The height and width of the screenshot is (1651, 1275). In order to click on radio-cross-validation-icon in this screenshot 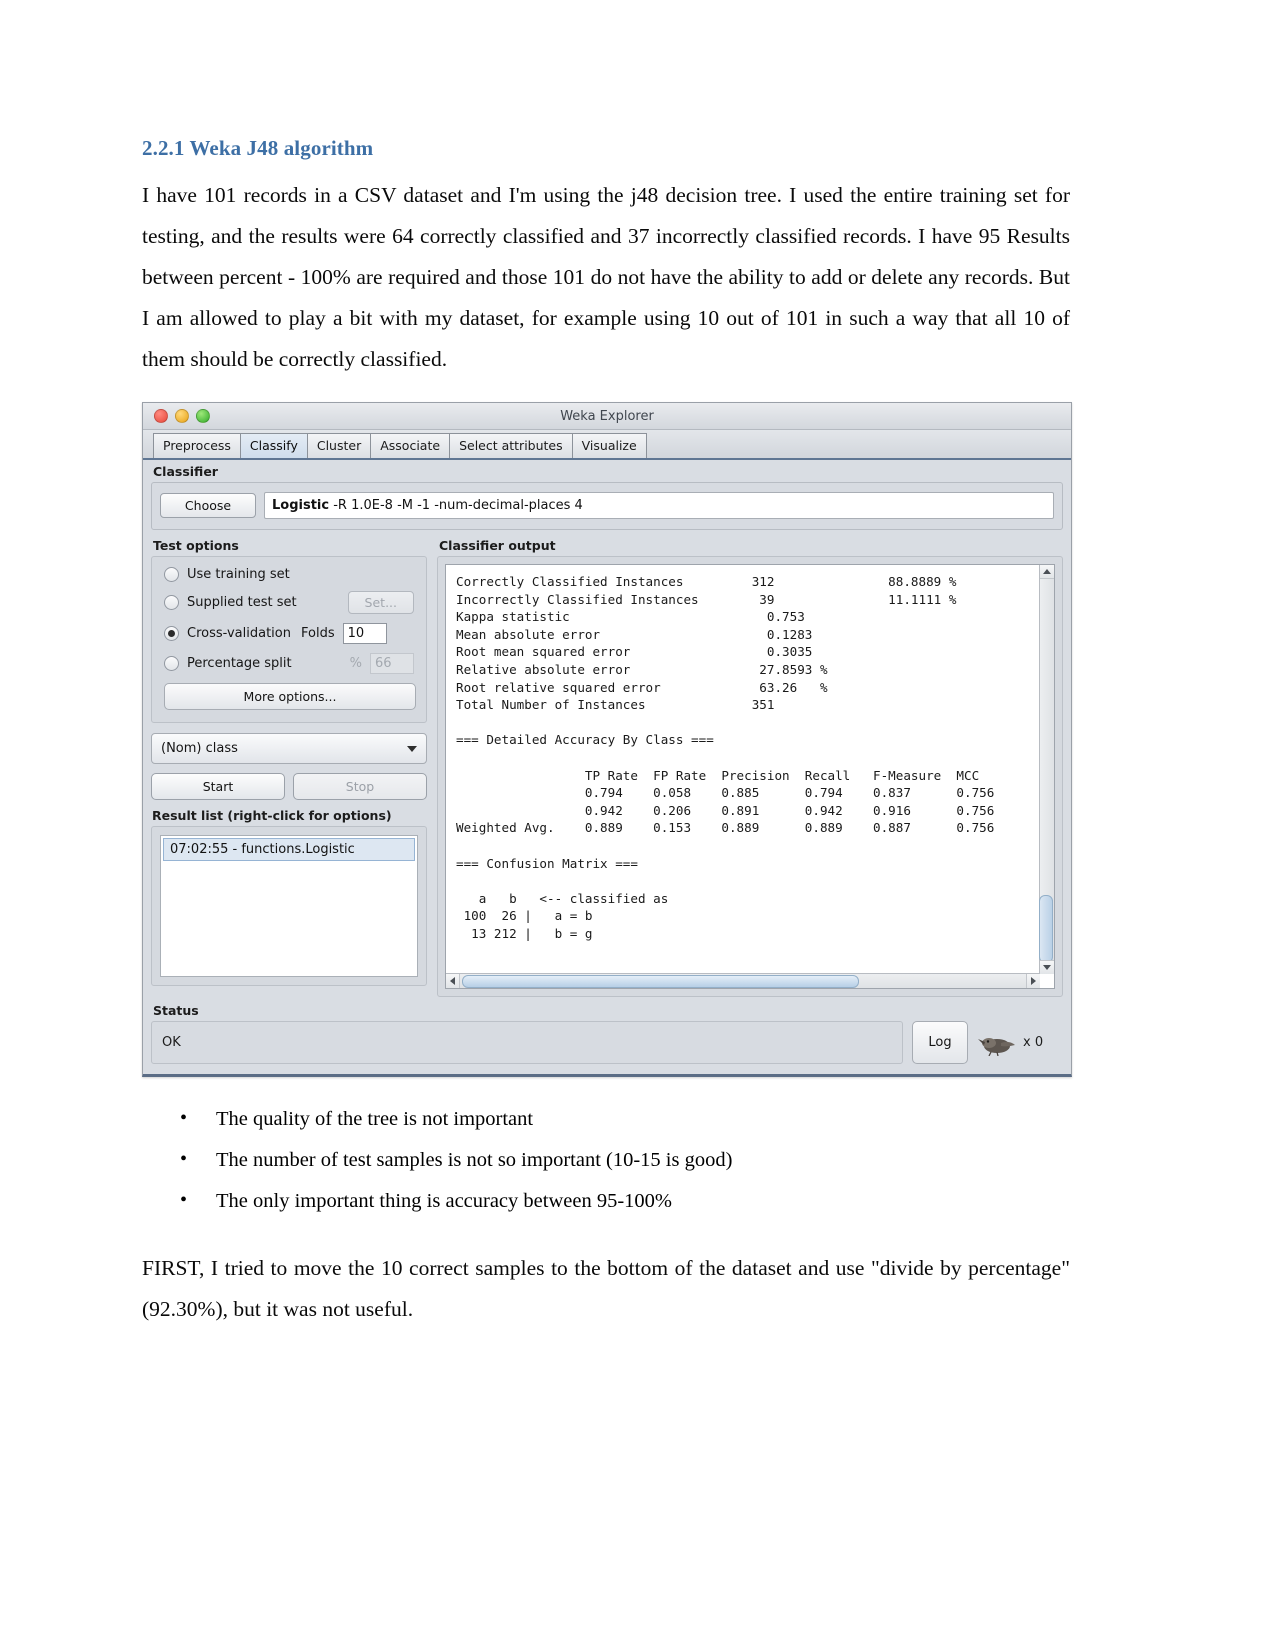, I will do `click(171, 633)`.